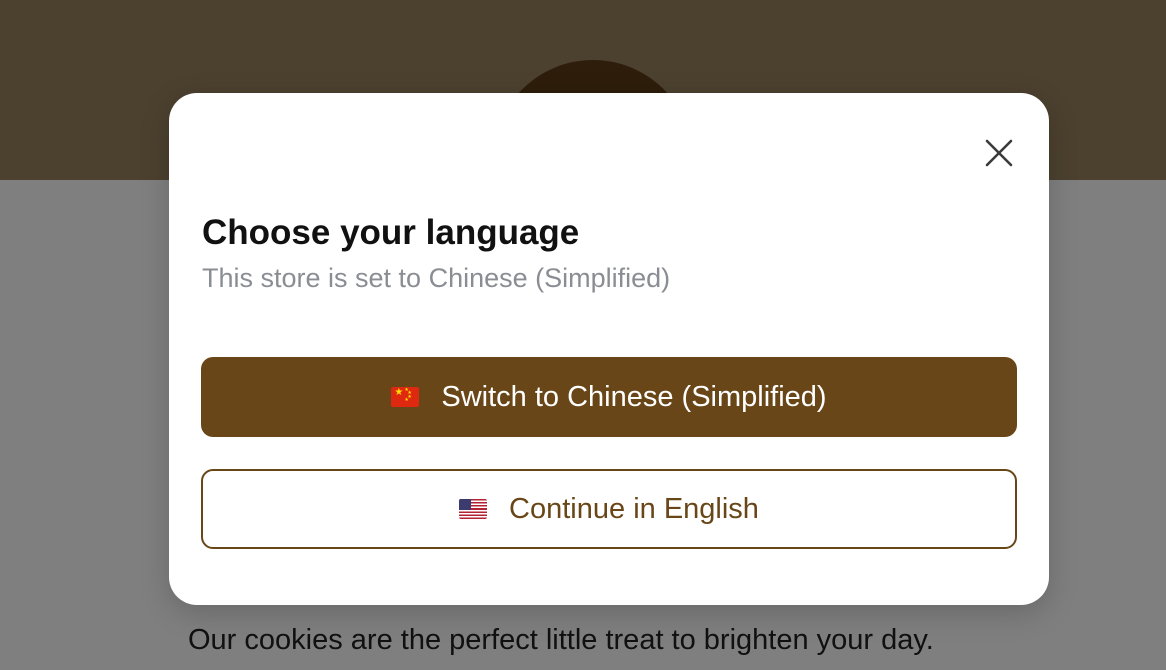  I want to click on china-flag-icon: ★ ★ ★ ★ ★, so click(405, 397).